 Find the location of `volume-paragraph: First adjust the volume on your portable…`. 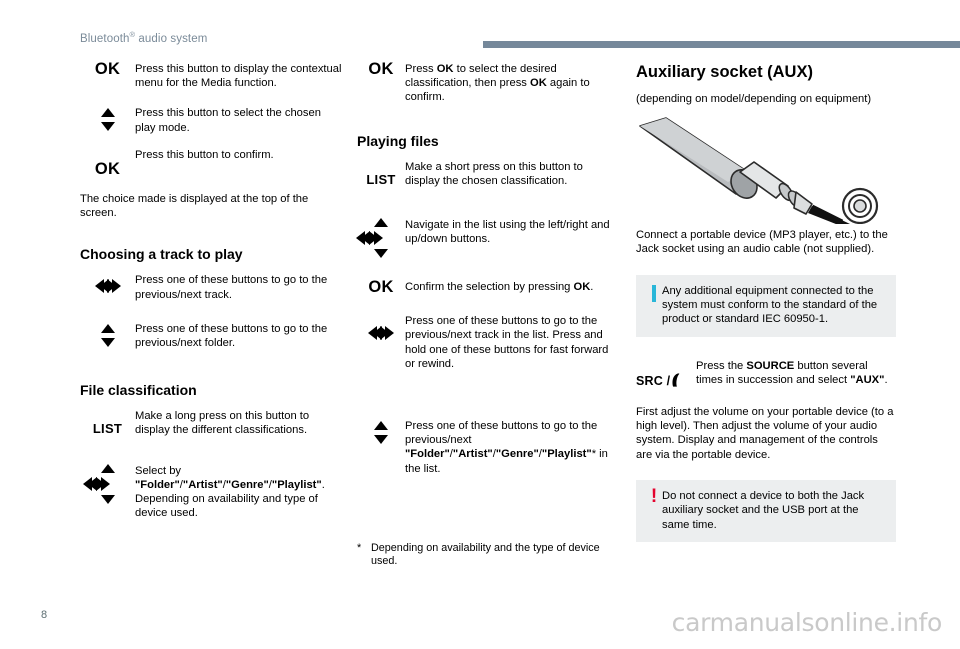

volume-paragraph: First adjust the volume on your portable… is located at coordinates (765, 433).